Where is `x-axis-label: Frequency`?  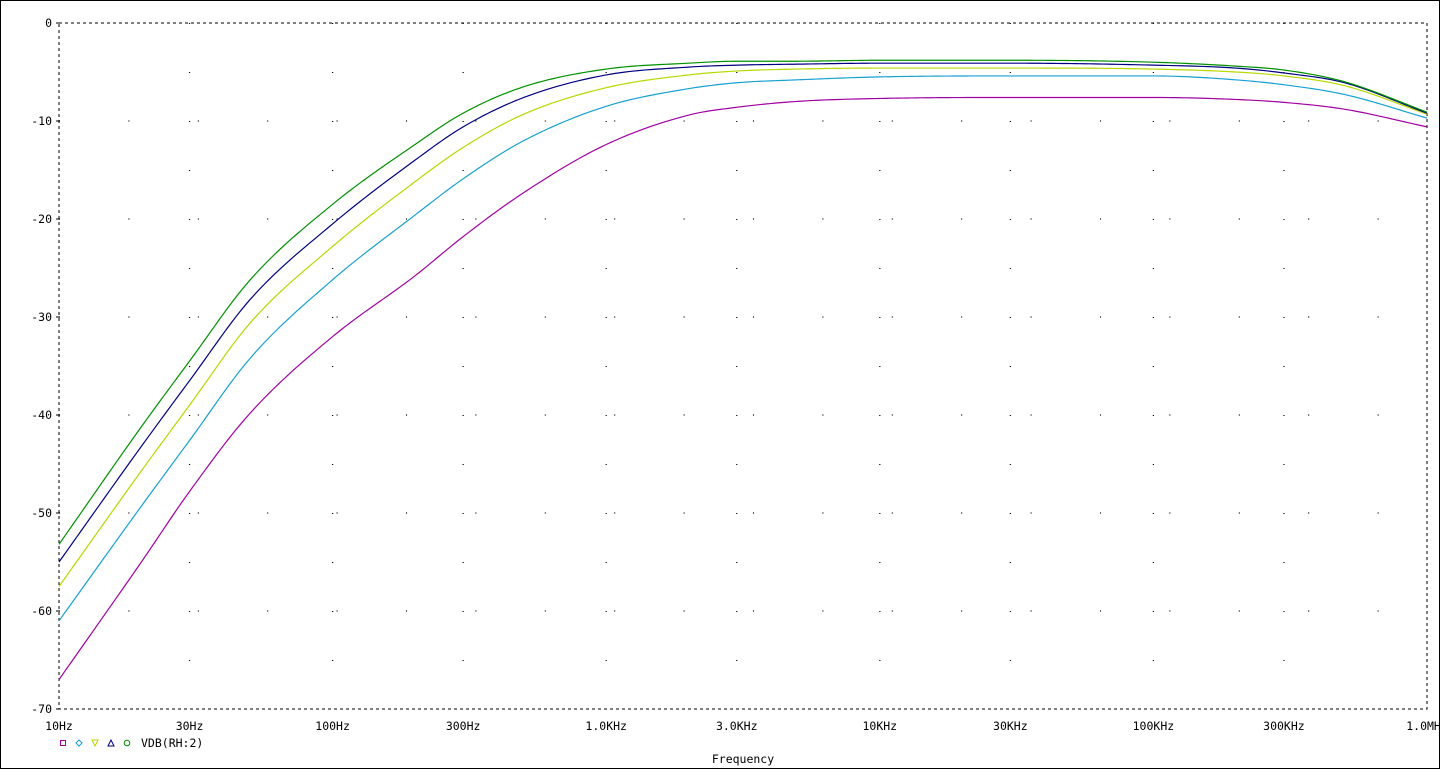 x-axis-label: Frequency is located at coordinates (743, 759).